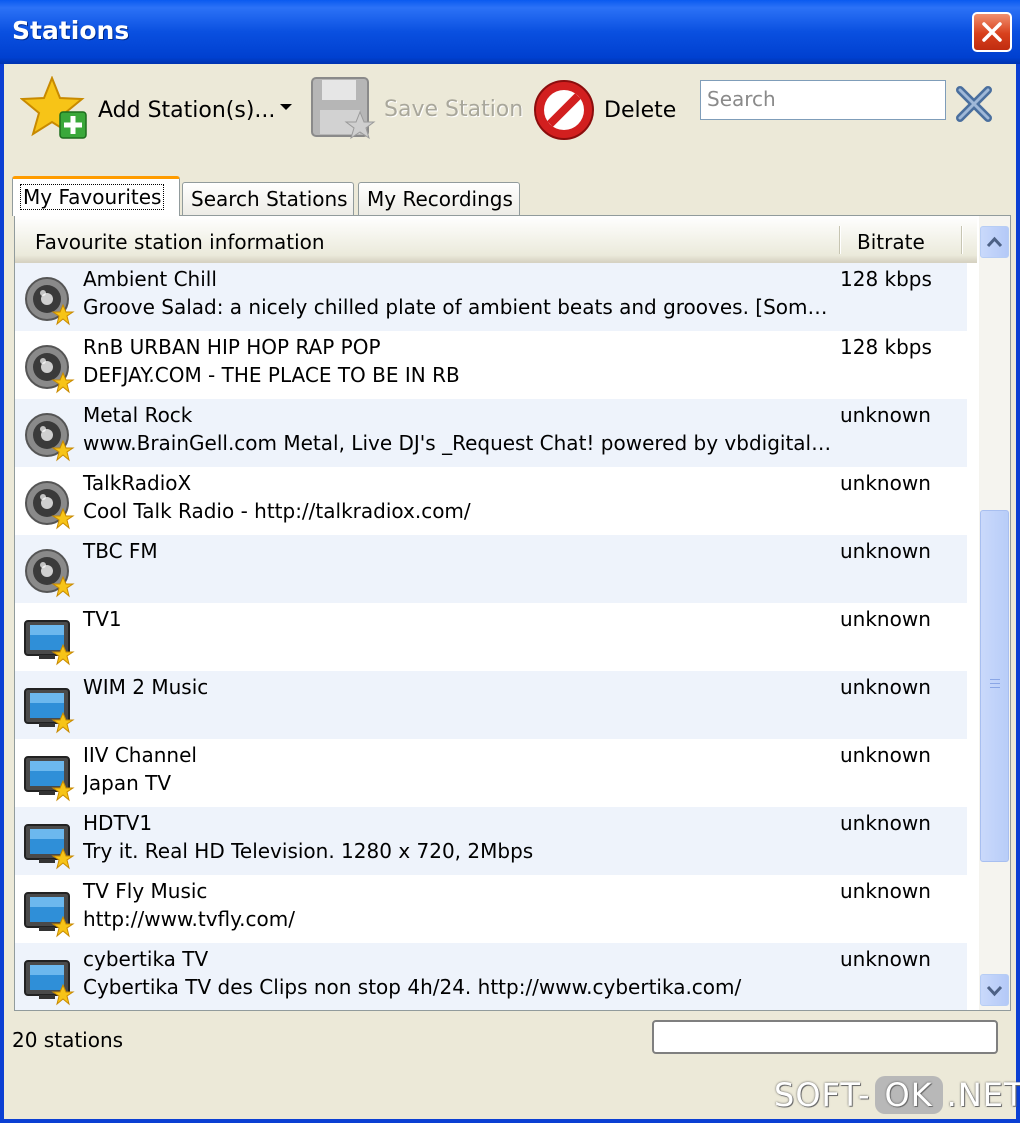 The width and height of the screenshot is (1020, 1123). I want to click on station-name: TalkRadioX, so click(137, 483).